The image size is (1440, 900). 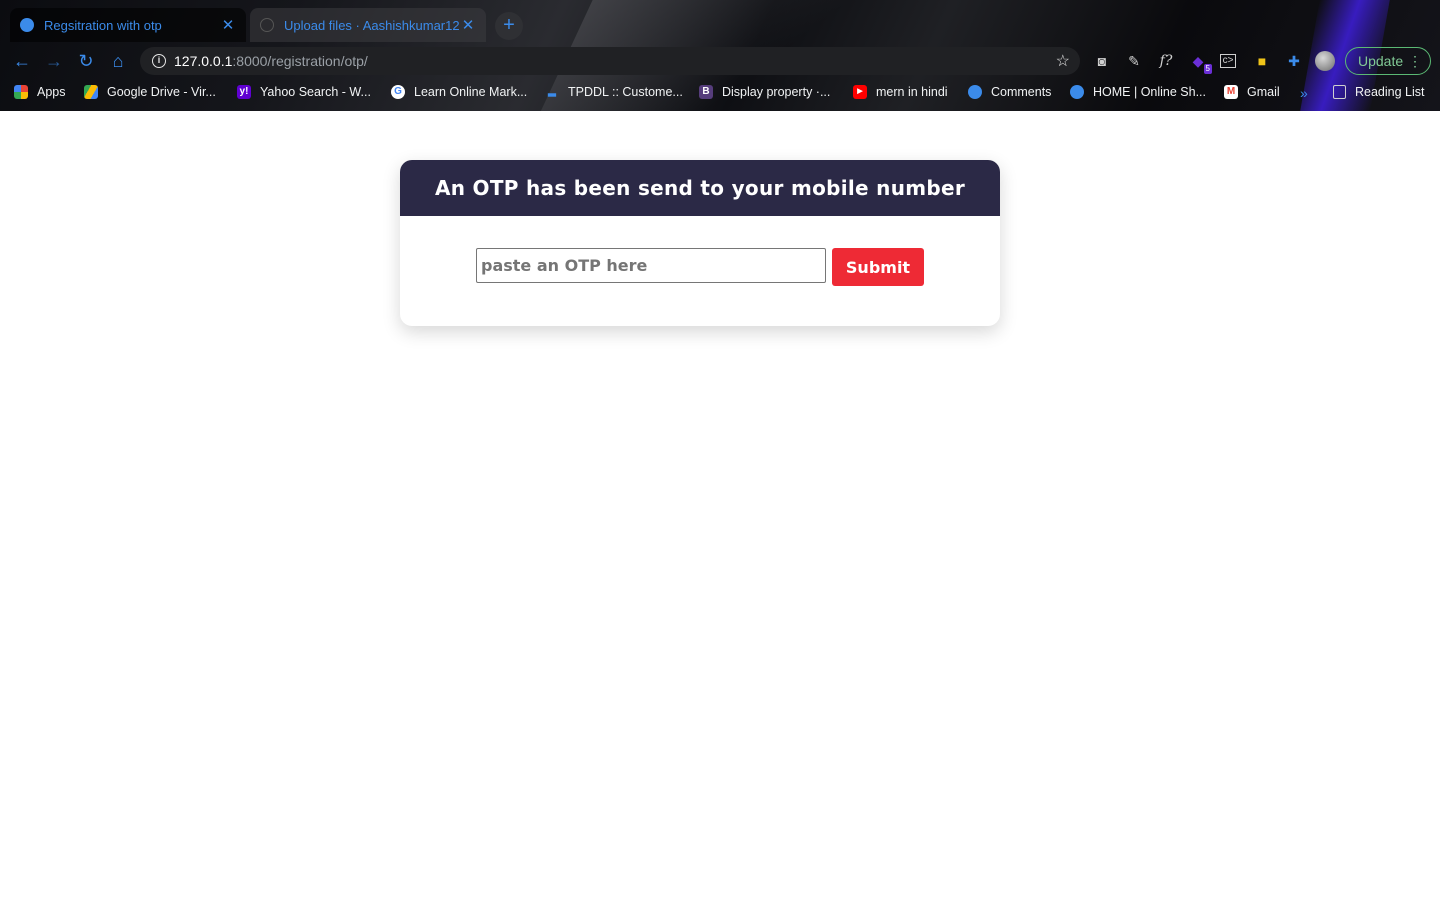 I want to click on google-drive-icon, so click(x=91, y=92).